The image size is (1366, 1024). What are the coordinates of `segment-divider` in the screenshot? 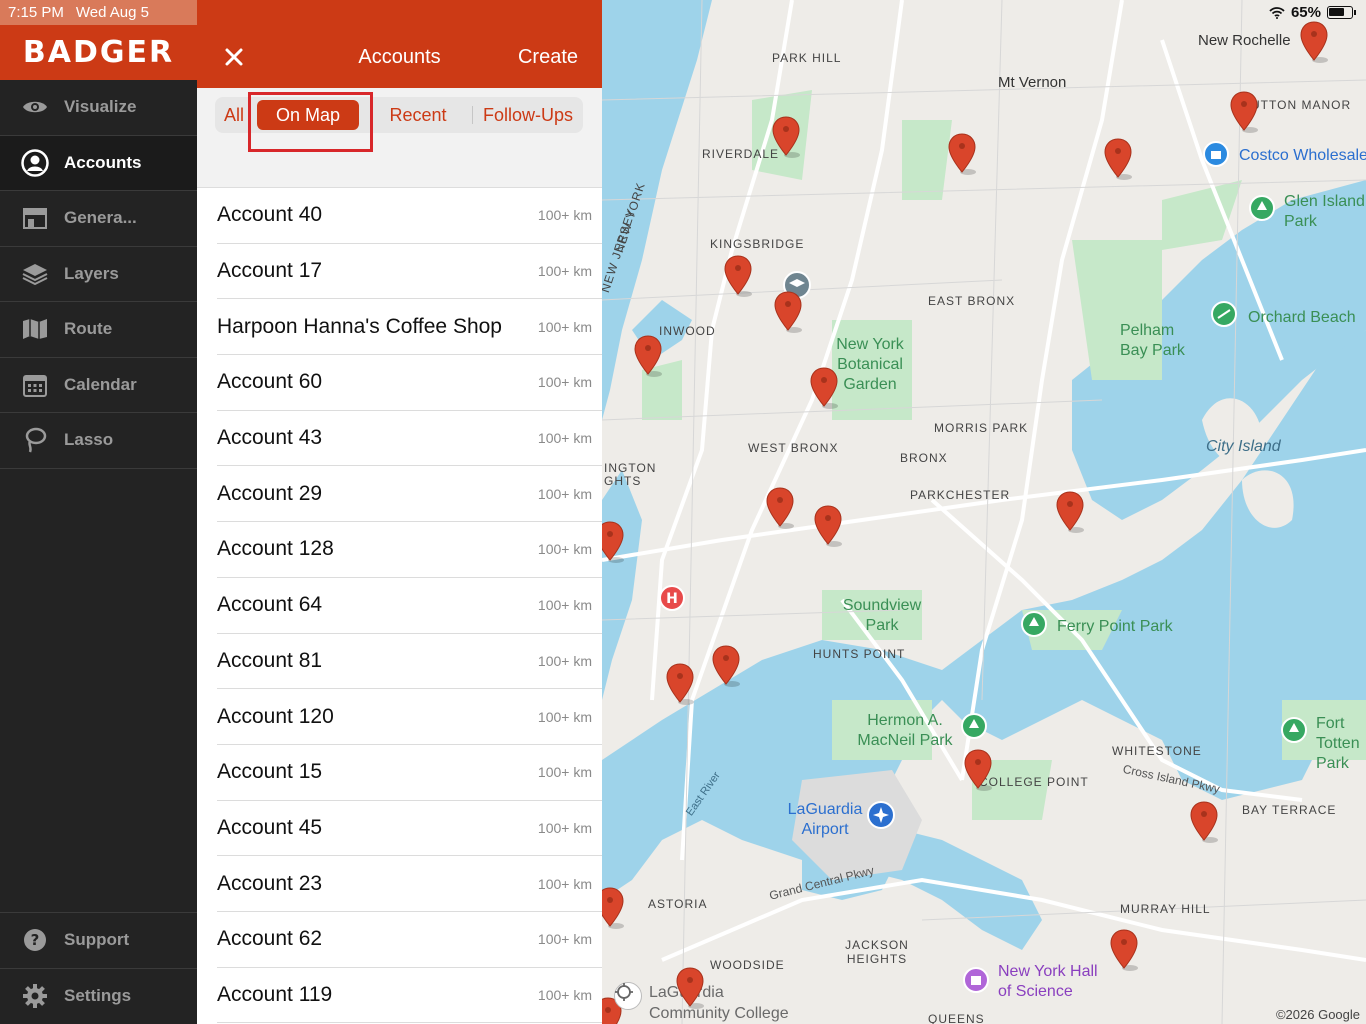 It's located at (472, 115).